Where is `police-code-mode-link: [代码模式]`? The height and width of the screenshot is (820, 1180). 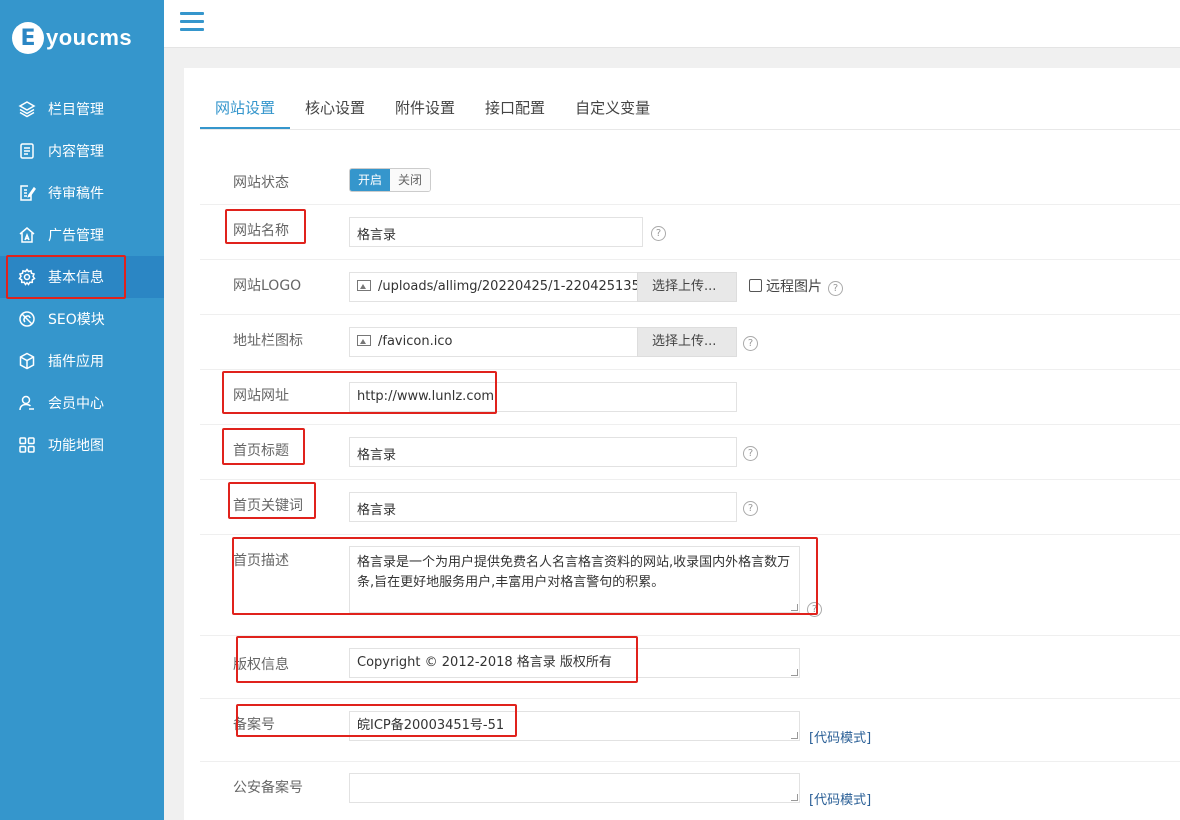
police-code-mode-link: [代码模式] is located at coordinates (840, 798).